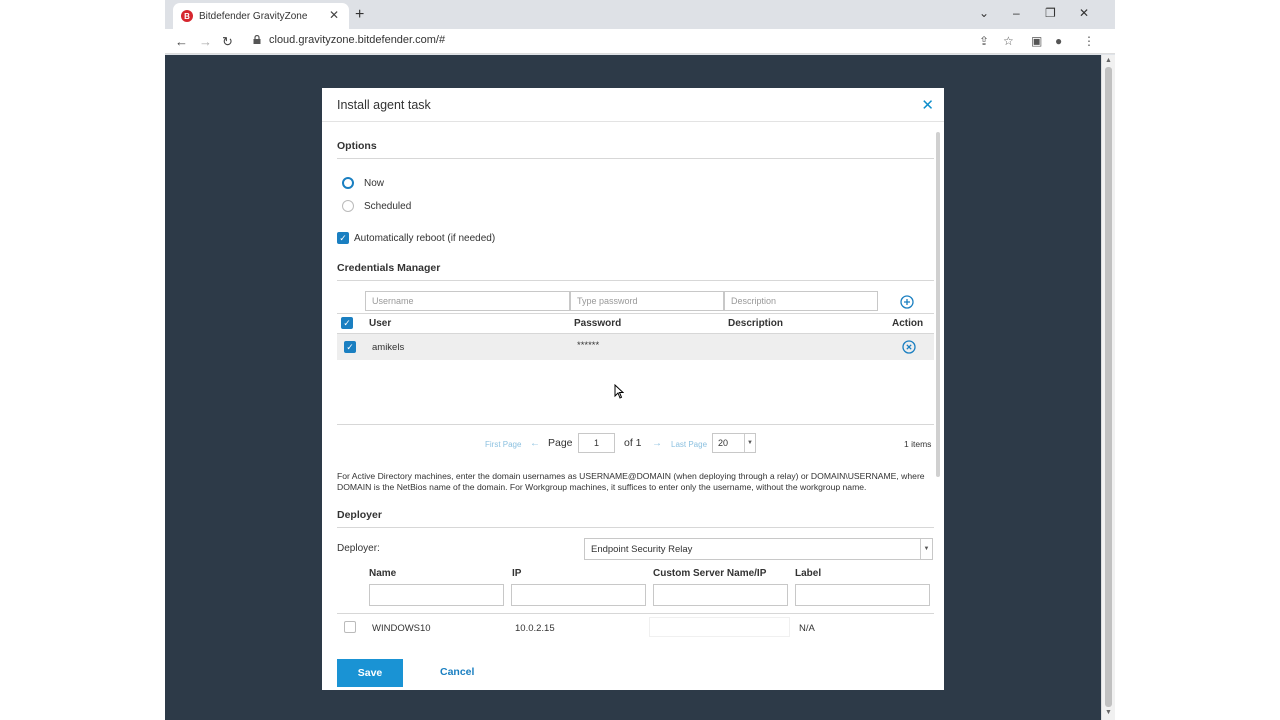  I want to click on col-name: Name, so click(383, 573).